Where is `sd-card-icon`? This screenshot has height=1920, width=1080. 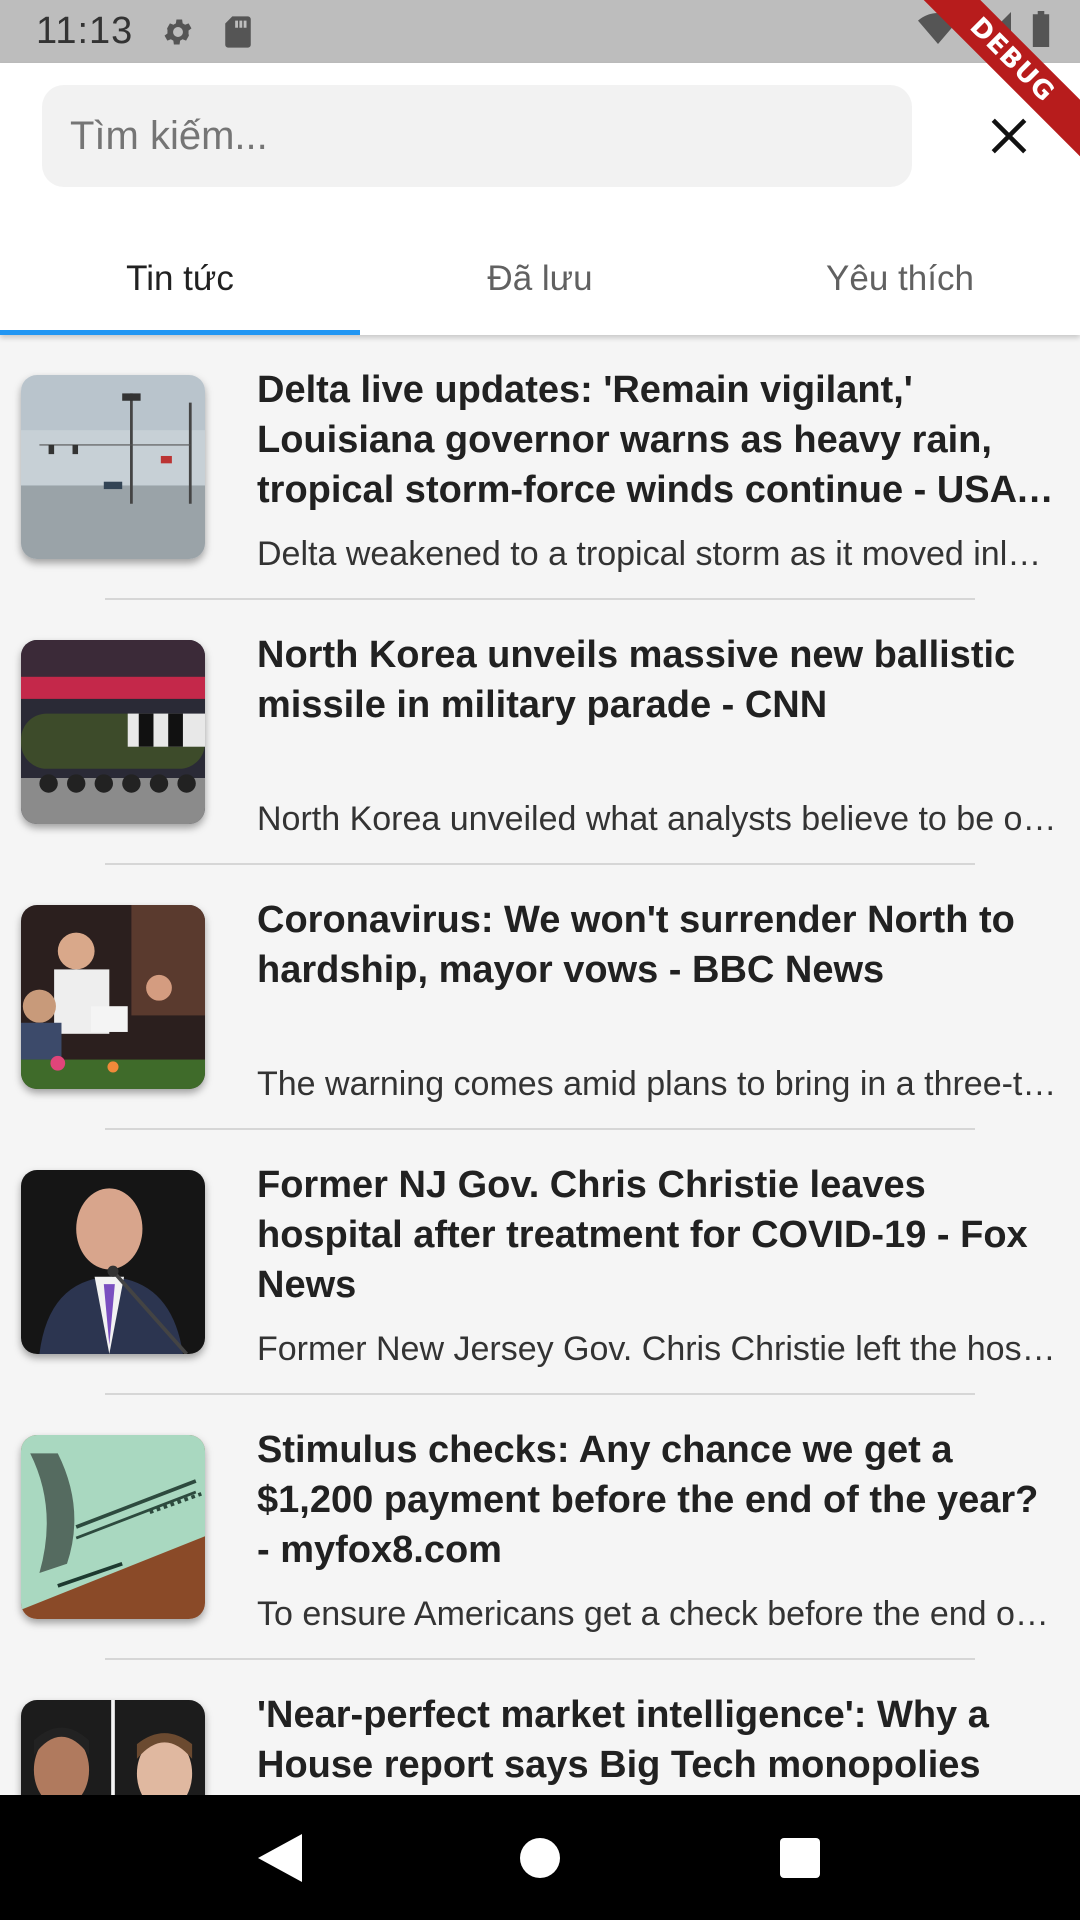 sd-card-icon is located at coordinates (238, 32).